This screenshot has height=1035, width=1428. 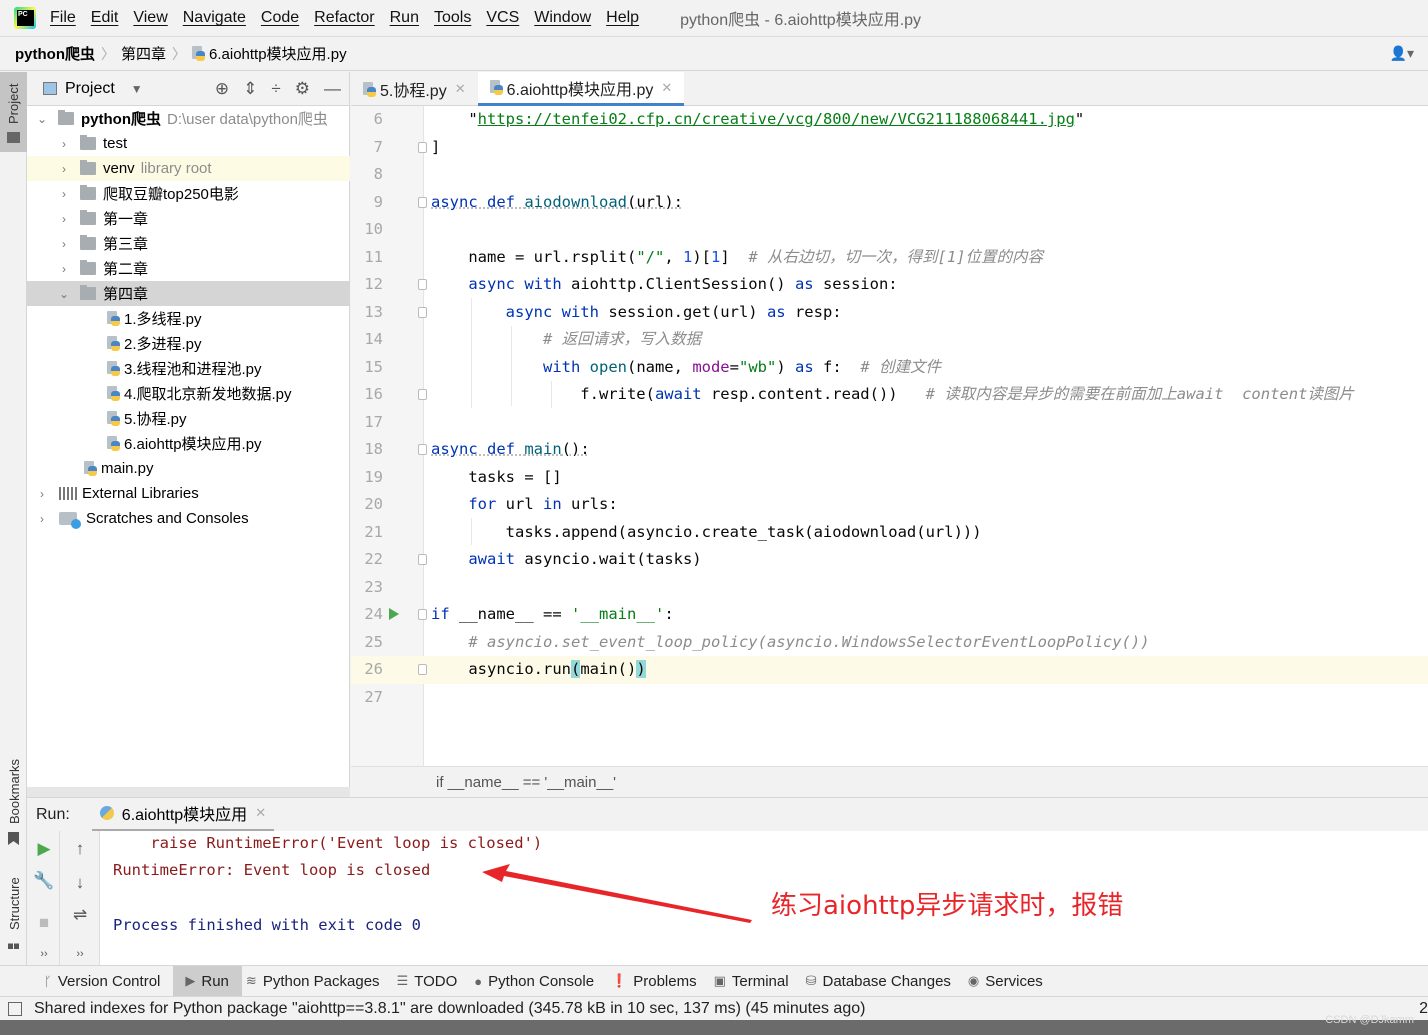 What do you see at coordinates (883, 981) in the screenshot?
I see `tool-database-changes: ⛁ Database Changes` at bounding box center [883, 981].